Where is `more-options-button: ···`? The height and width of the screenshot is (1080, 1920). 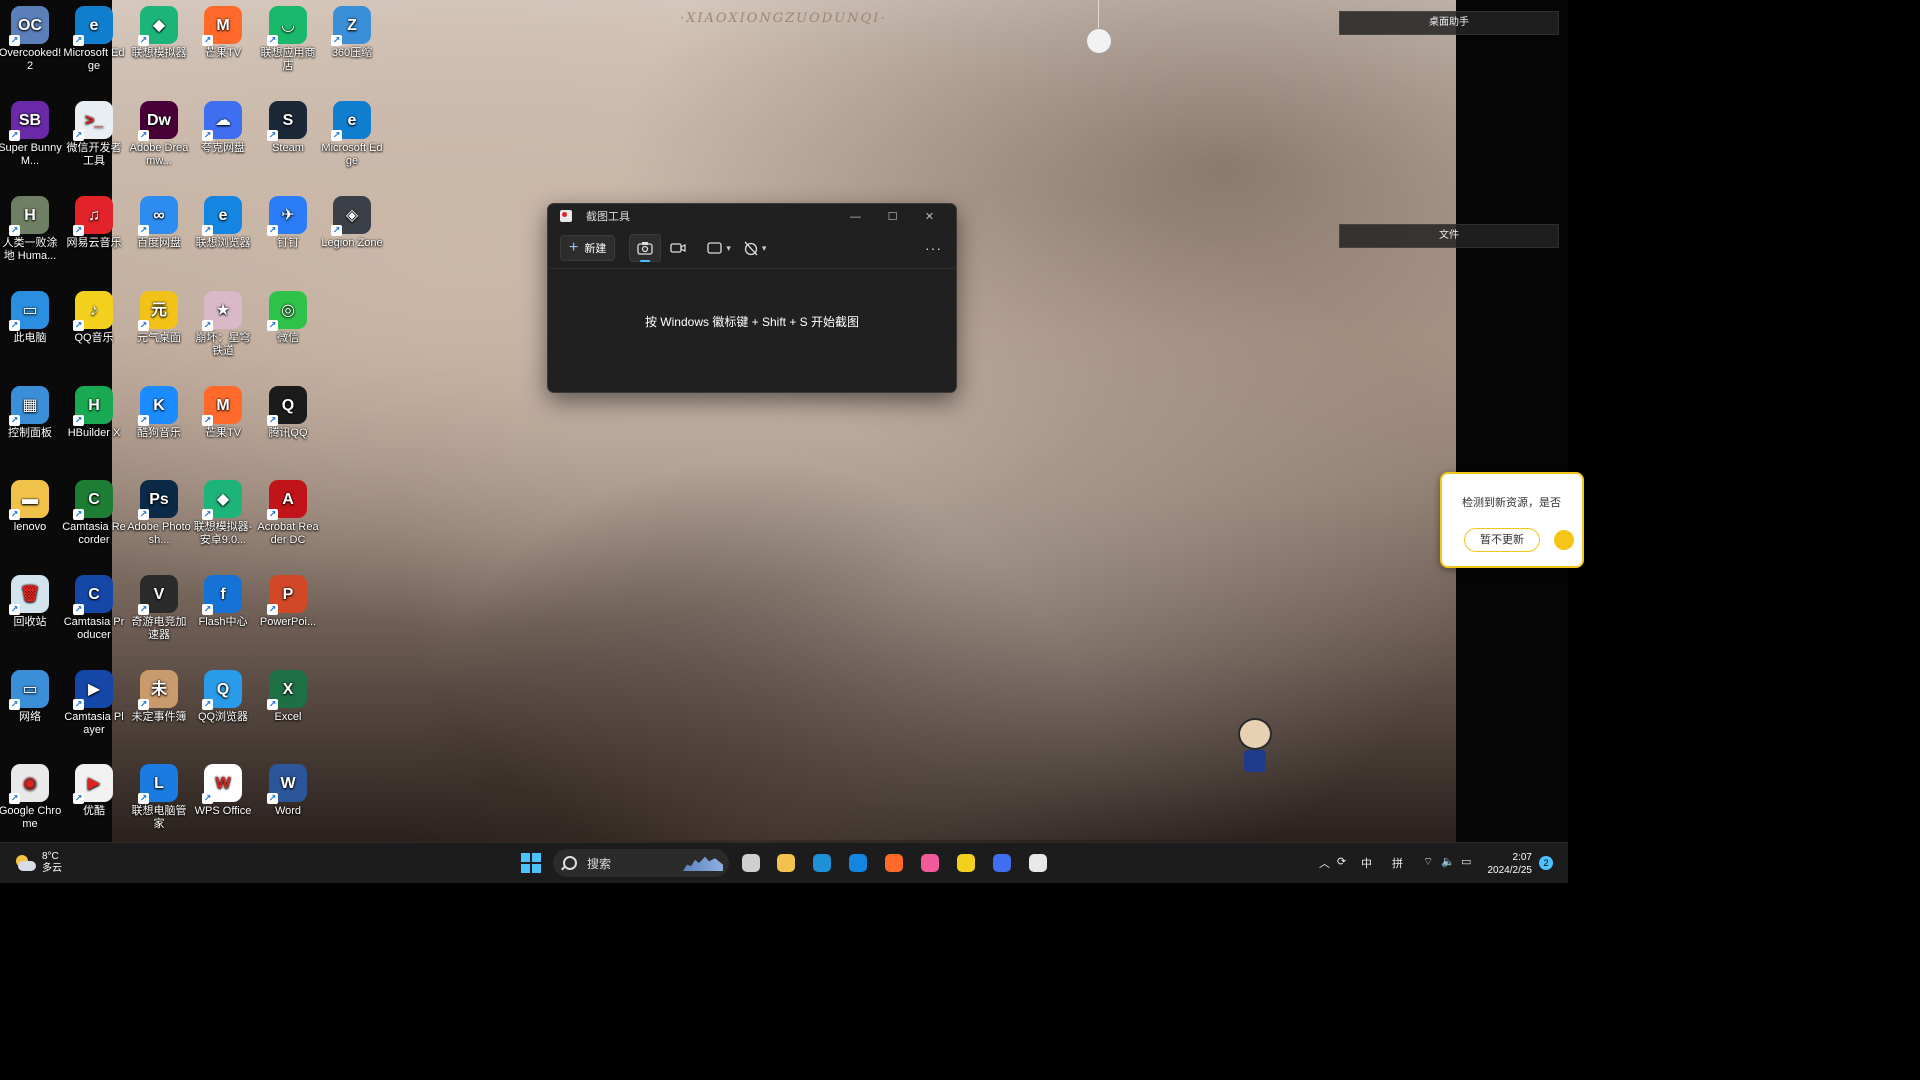 more-options-button: ··· is located at coordinates (933, 248).